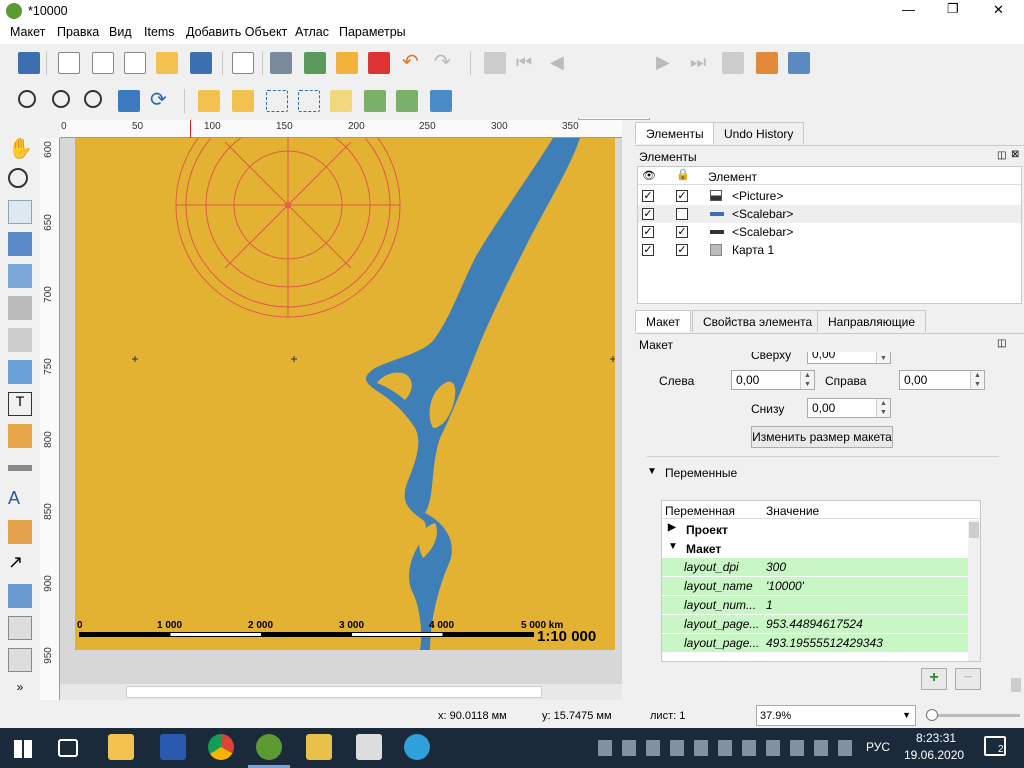 This screenshot has height=768, width=1024. I want to click on first-feature-icon: ⏮, so click(527, 63).